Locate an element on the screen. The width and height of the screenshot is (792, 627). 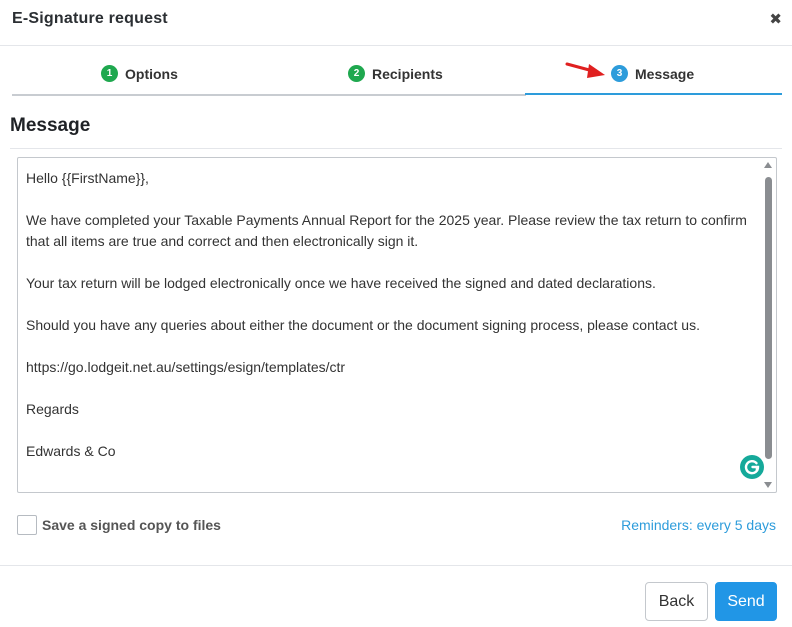
reminders-link: Reminders: every 5 days is located at coordinates (698, 525).